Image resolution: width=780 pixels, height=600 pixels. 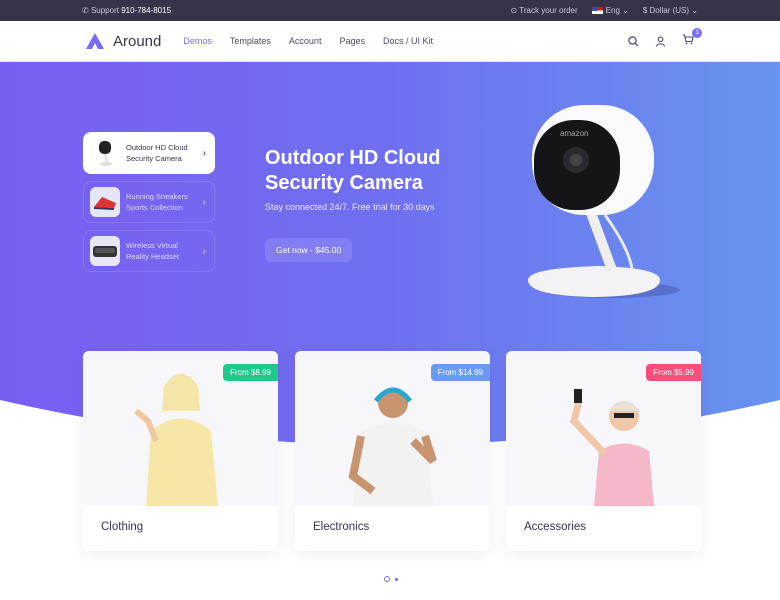 I want to click on tab-title-line1: Running Sneakers, so click(x=157, y=196).